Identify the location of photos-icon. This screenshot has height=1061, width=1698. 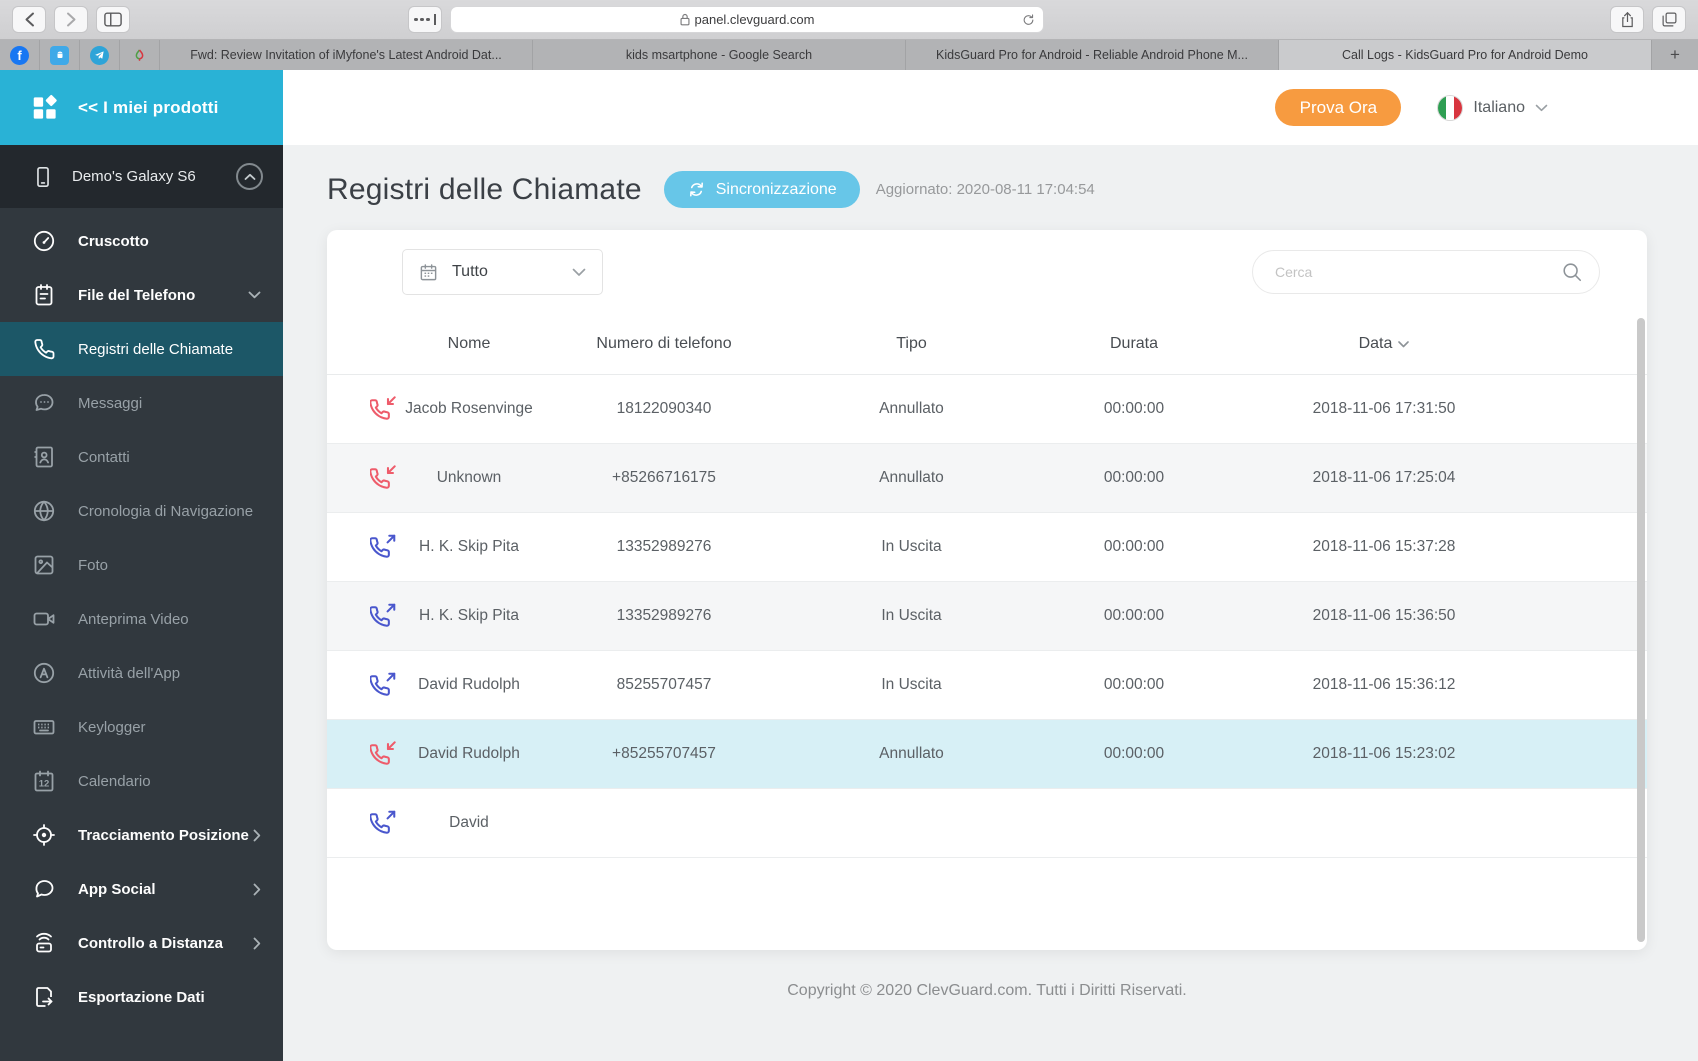
(44, 565).